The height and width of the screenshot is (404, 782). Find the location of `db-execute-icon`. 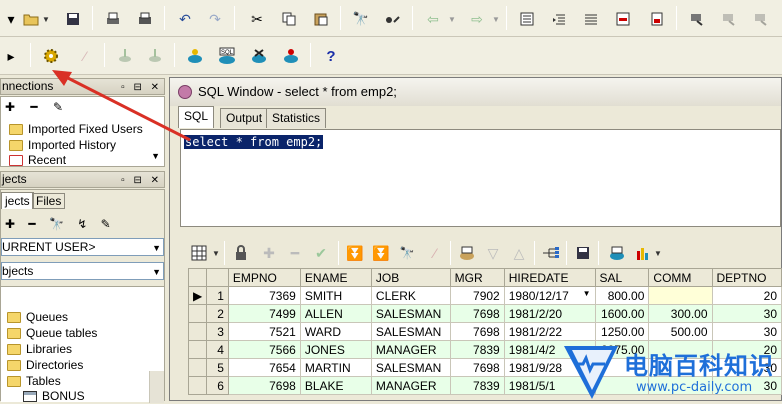

db-execute-icon is located at coordinates (195, 56).